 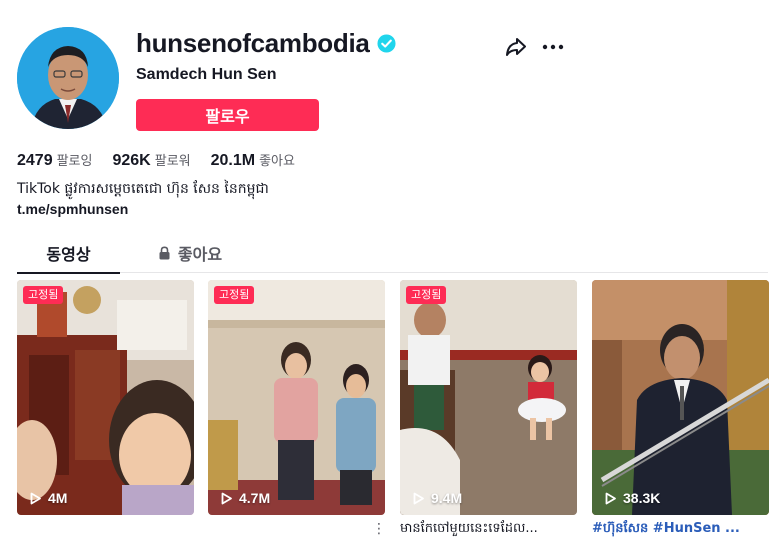 I want to click on stat-followers-label: 팔로워, so click(x=172, y=161).